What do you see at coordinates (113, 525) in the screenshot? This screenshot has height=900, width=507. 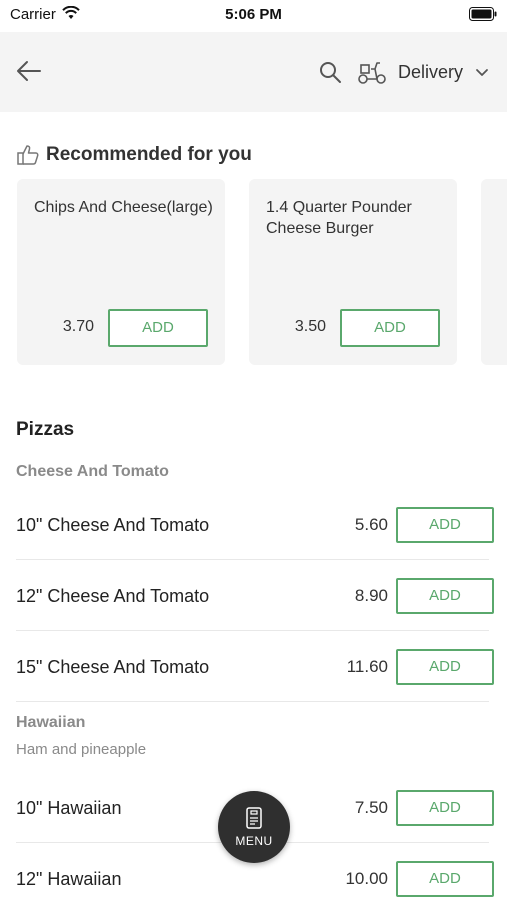 I see `menu-item-name: 10" Cheese And Tomato` at bounding box center [113, 525].